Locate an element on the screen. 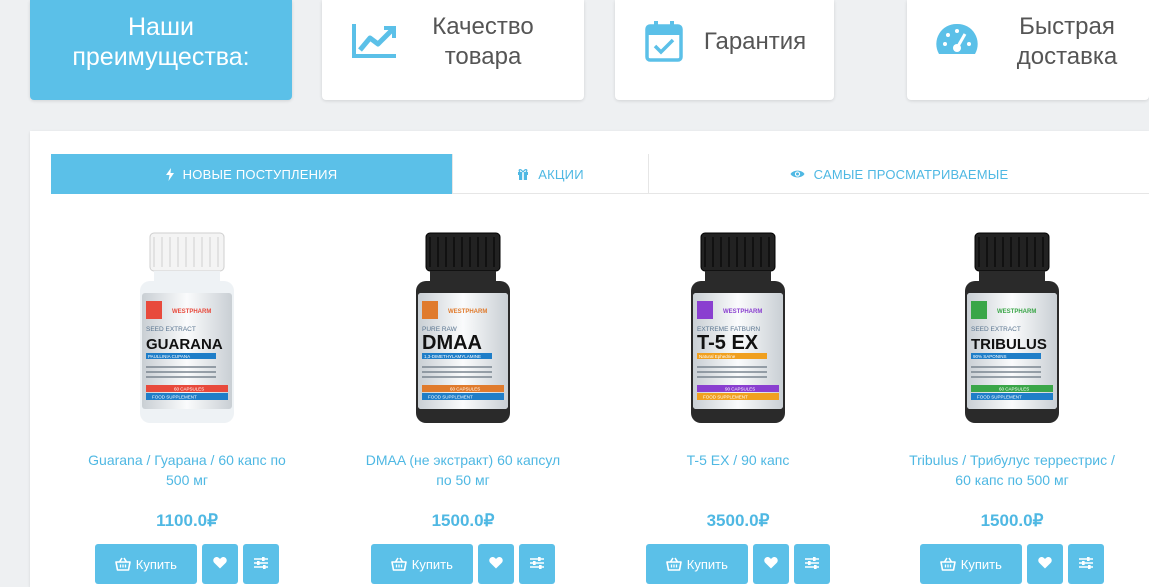 The width and height of the screenshot is (1149, 587). tab-promotions: АКЦИИ is located at coordinates (551, 174).